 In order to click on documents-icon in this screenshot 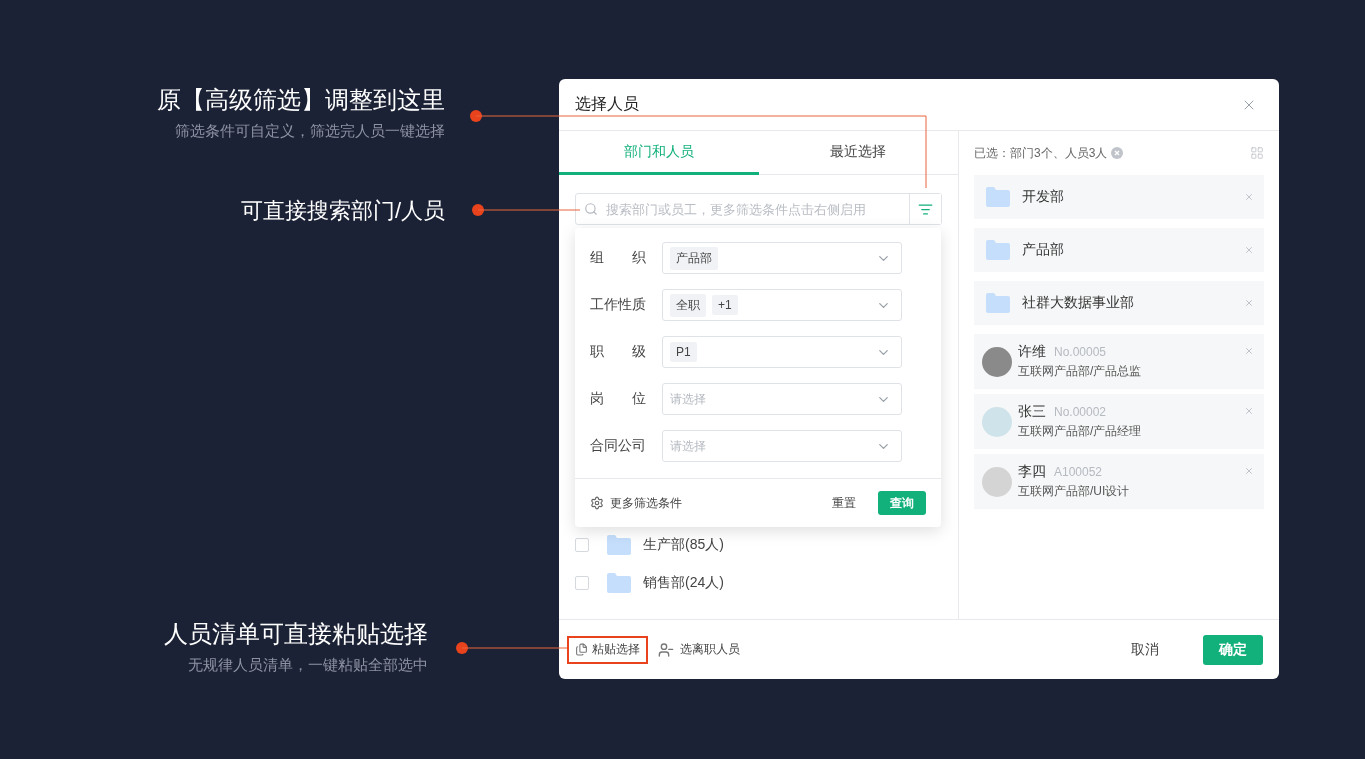, I will do `click(581, 649)`.